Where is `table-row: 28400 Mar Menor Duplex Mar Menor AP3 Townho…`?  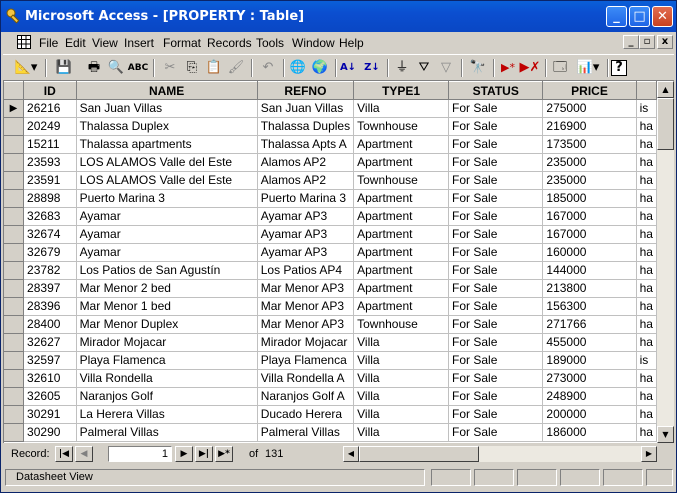 table-row: 28400 Mar Menor Duplex Mar Menor AP3 Townho… is located at coordinates (330, 324).